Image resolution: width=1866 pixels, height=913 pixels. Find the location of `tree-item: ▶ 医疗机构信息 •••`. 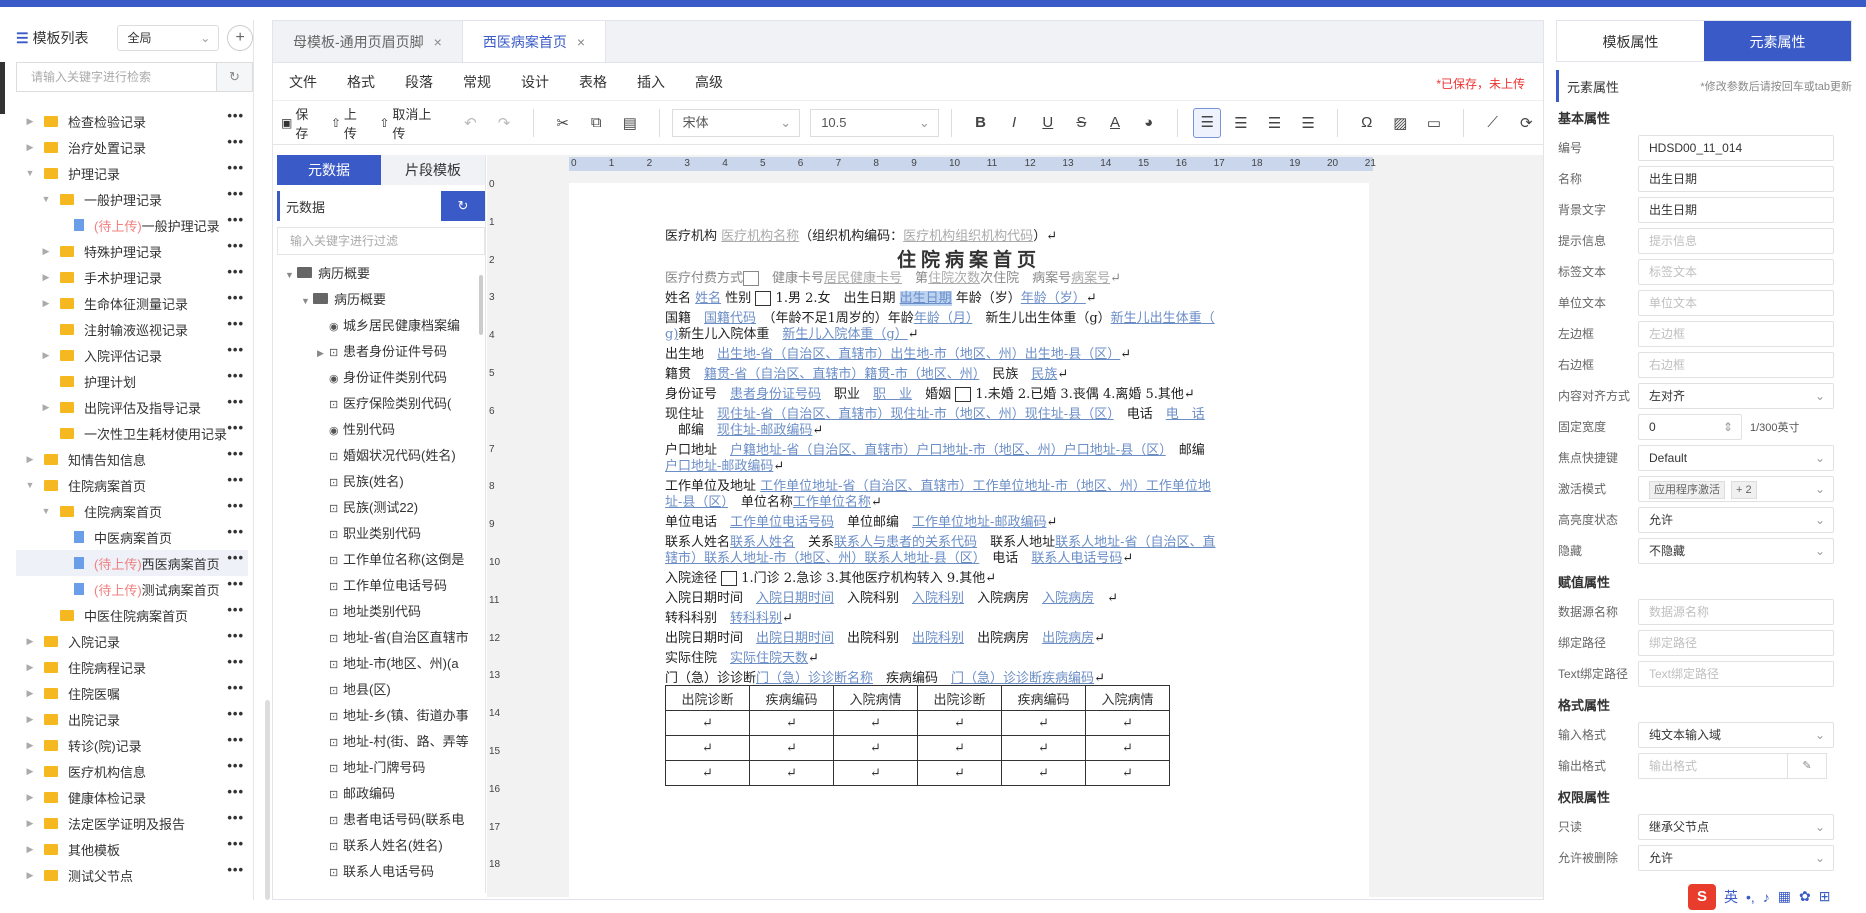

tree-item: ▶ 医疗机构信息 ••• is located at coordinates (132, 771).